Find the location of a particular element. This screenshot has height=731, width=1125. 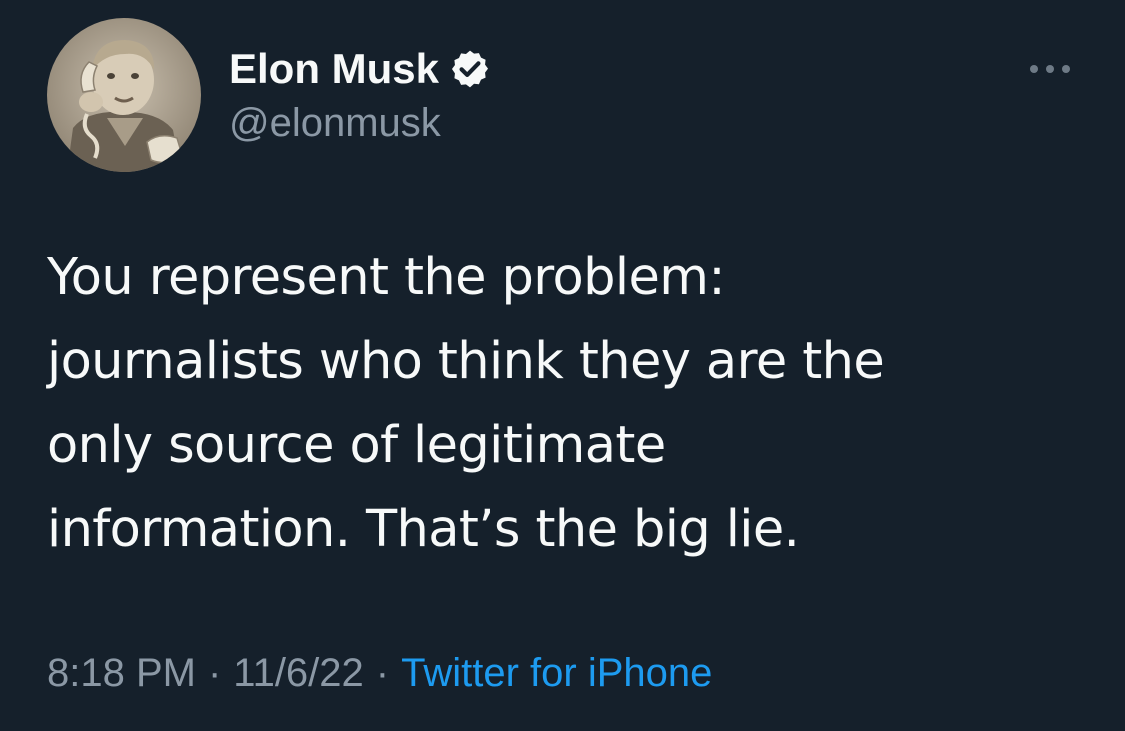

avatar-image is located at coordinates (124, 95).